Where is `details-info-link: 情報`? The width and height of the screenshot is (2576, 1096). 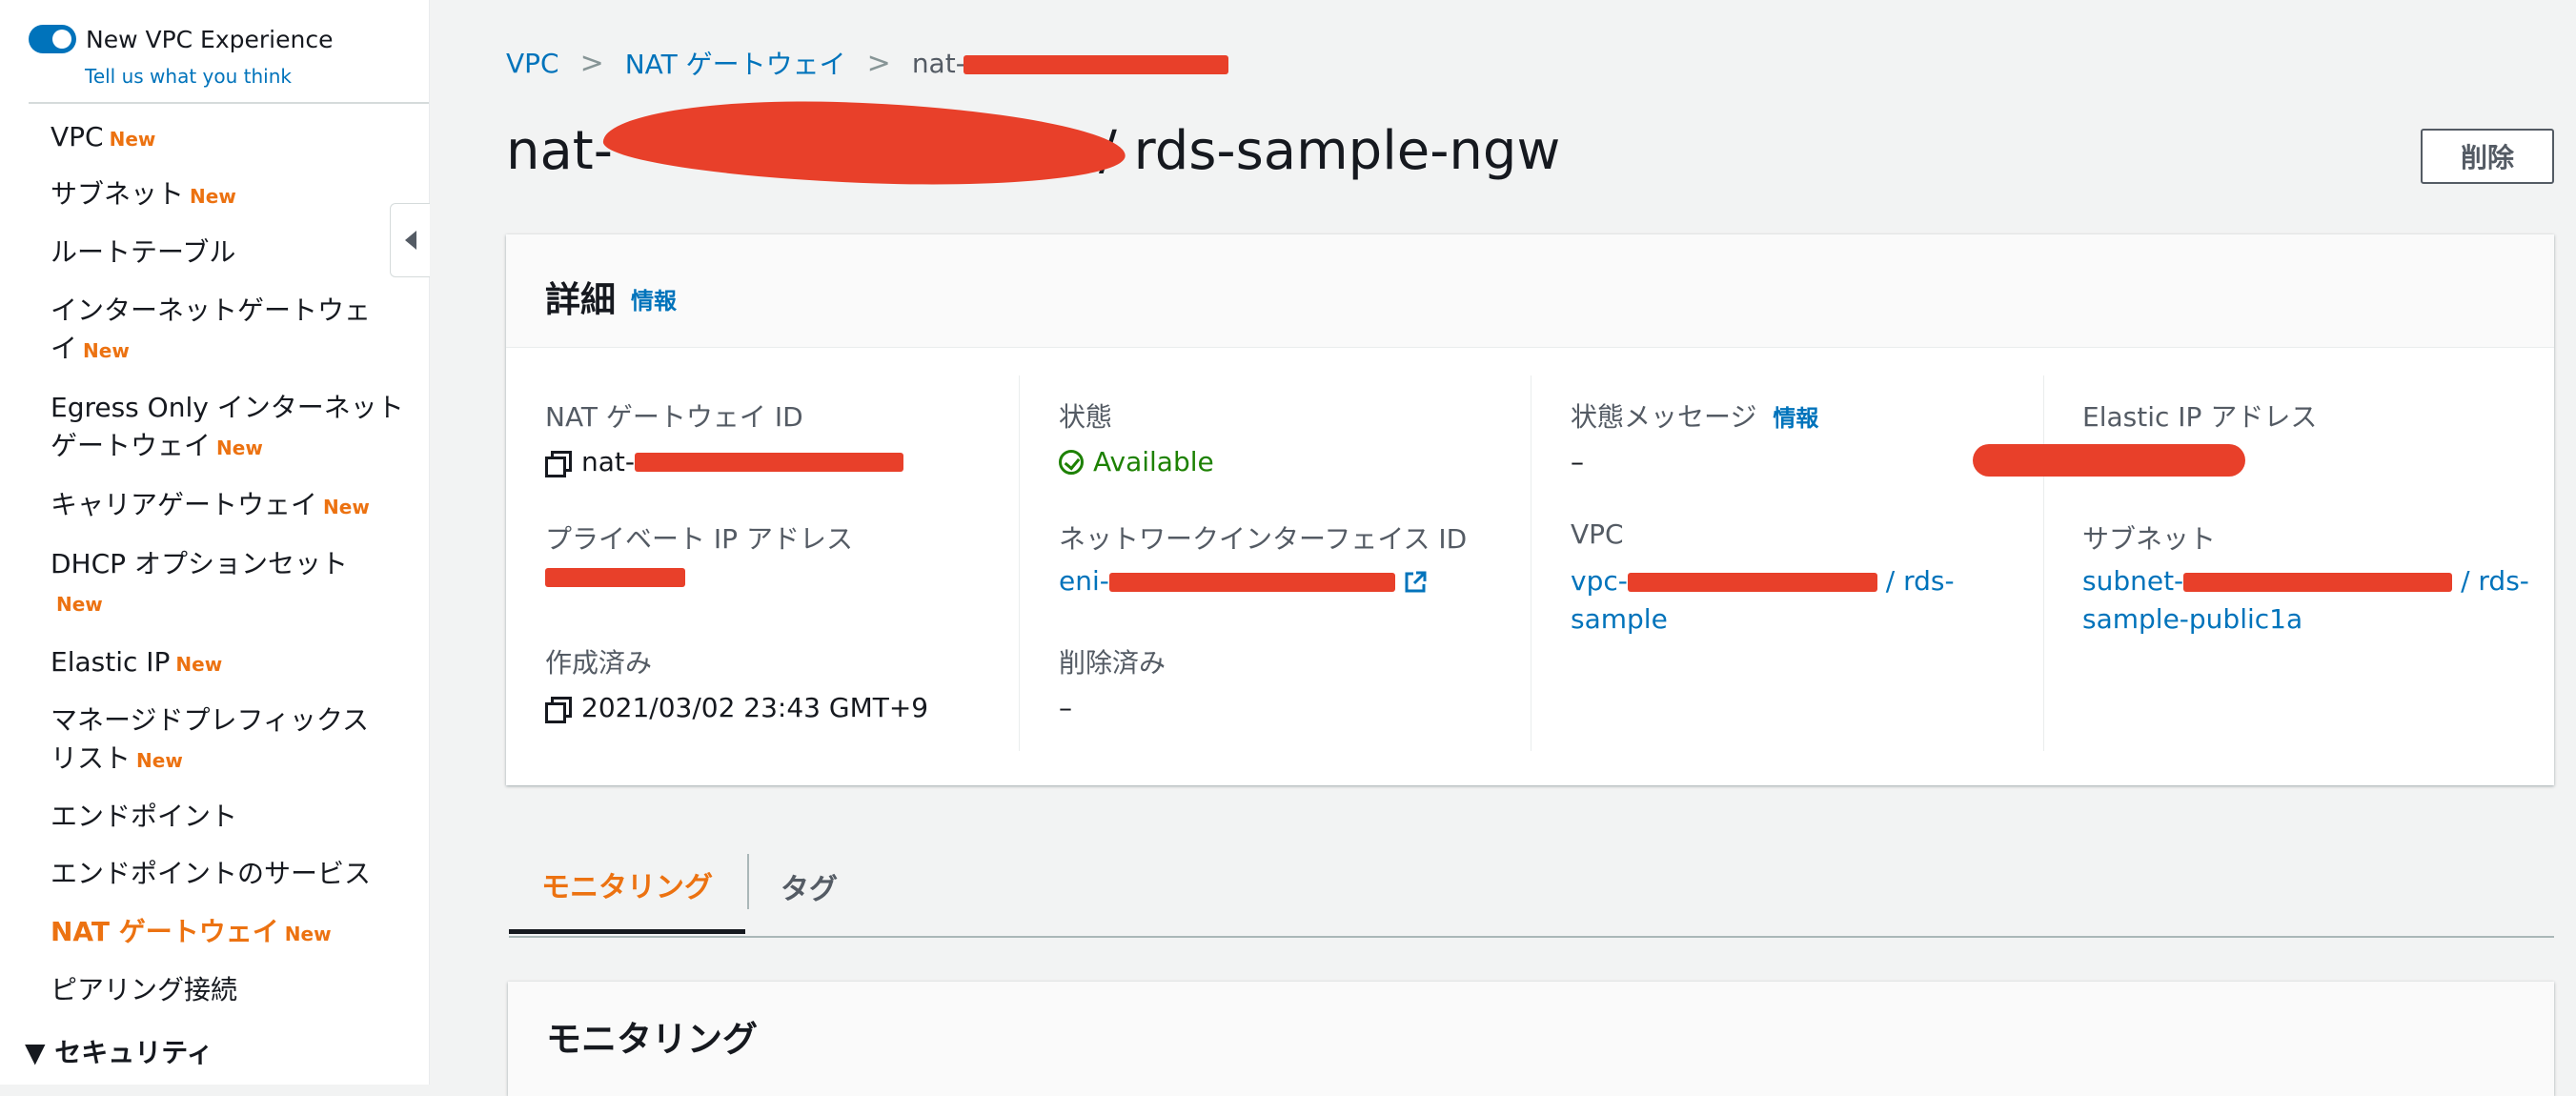 details-info-link: 情報 is located at coordinates (654, 298).